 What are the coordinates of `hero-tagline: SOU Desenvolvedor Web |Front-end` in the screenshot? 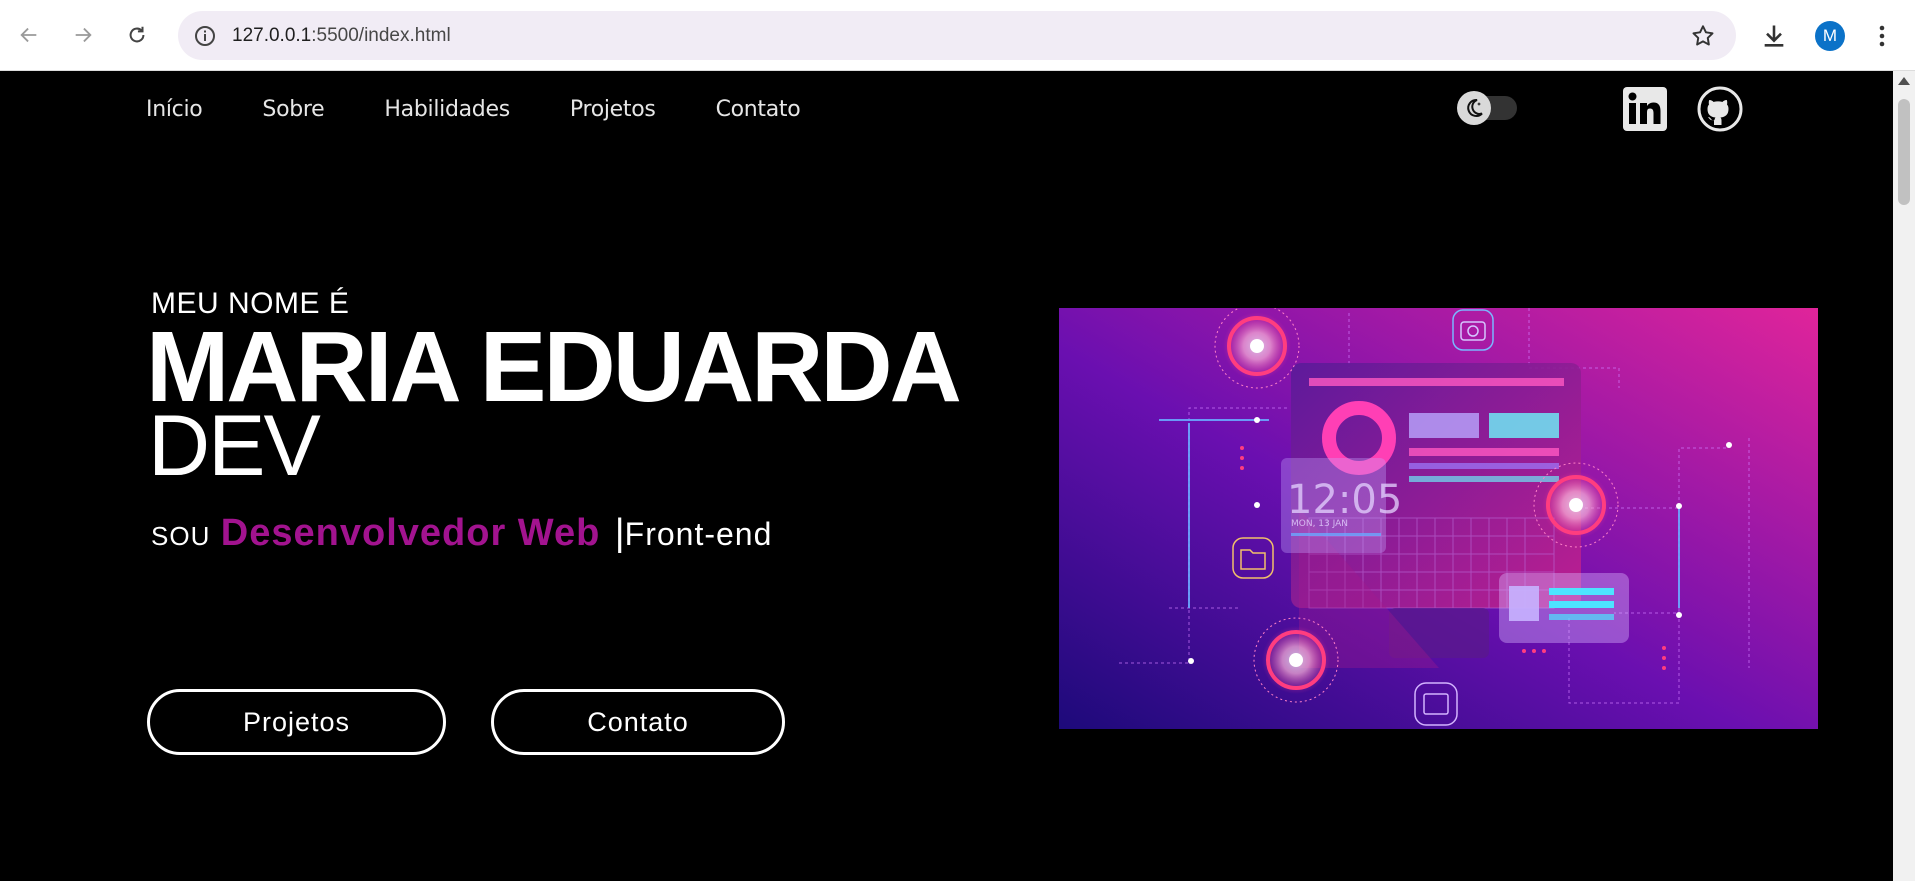 It's located at (461, 533).